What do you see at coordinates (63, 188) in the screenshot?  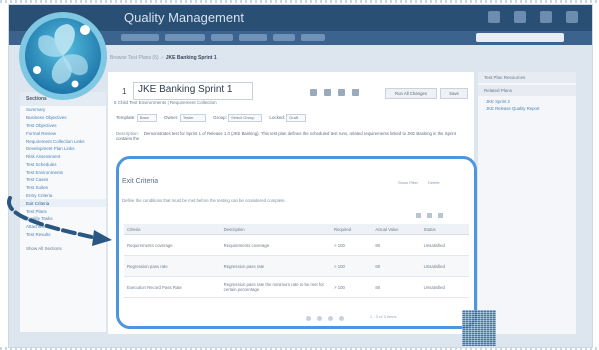 I see `sidebar-item: Test Suites` at bounding box center [63, 188].